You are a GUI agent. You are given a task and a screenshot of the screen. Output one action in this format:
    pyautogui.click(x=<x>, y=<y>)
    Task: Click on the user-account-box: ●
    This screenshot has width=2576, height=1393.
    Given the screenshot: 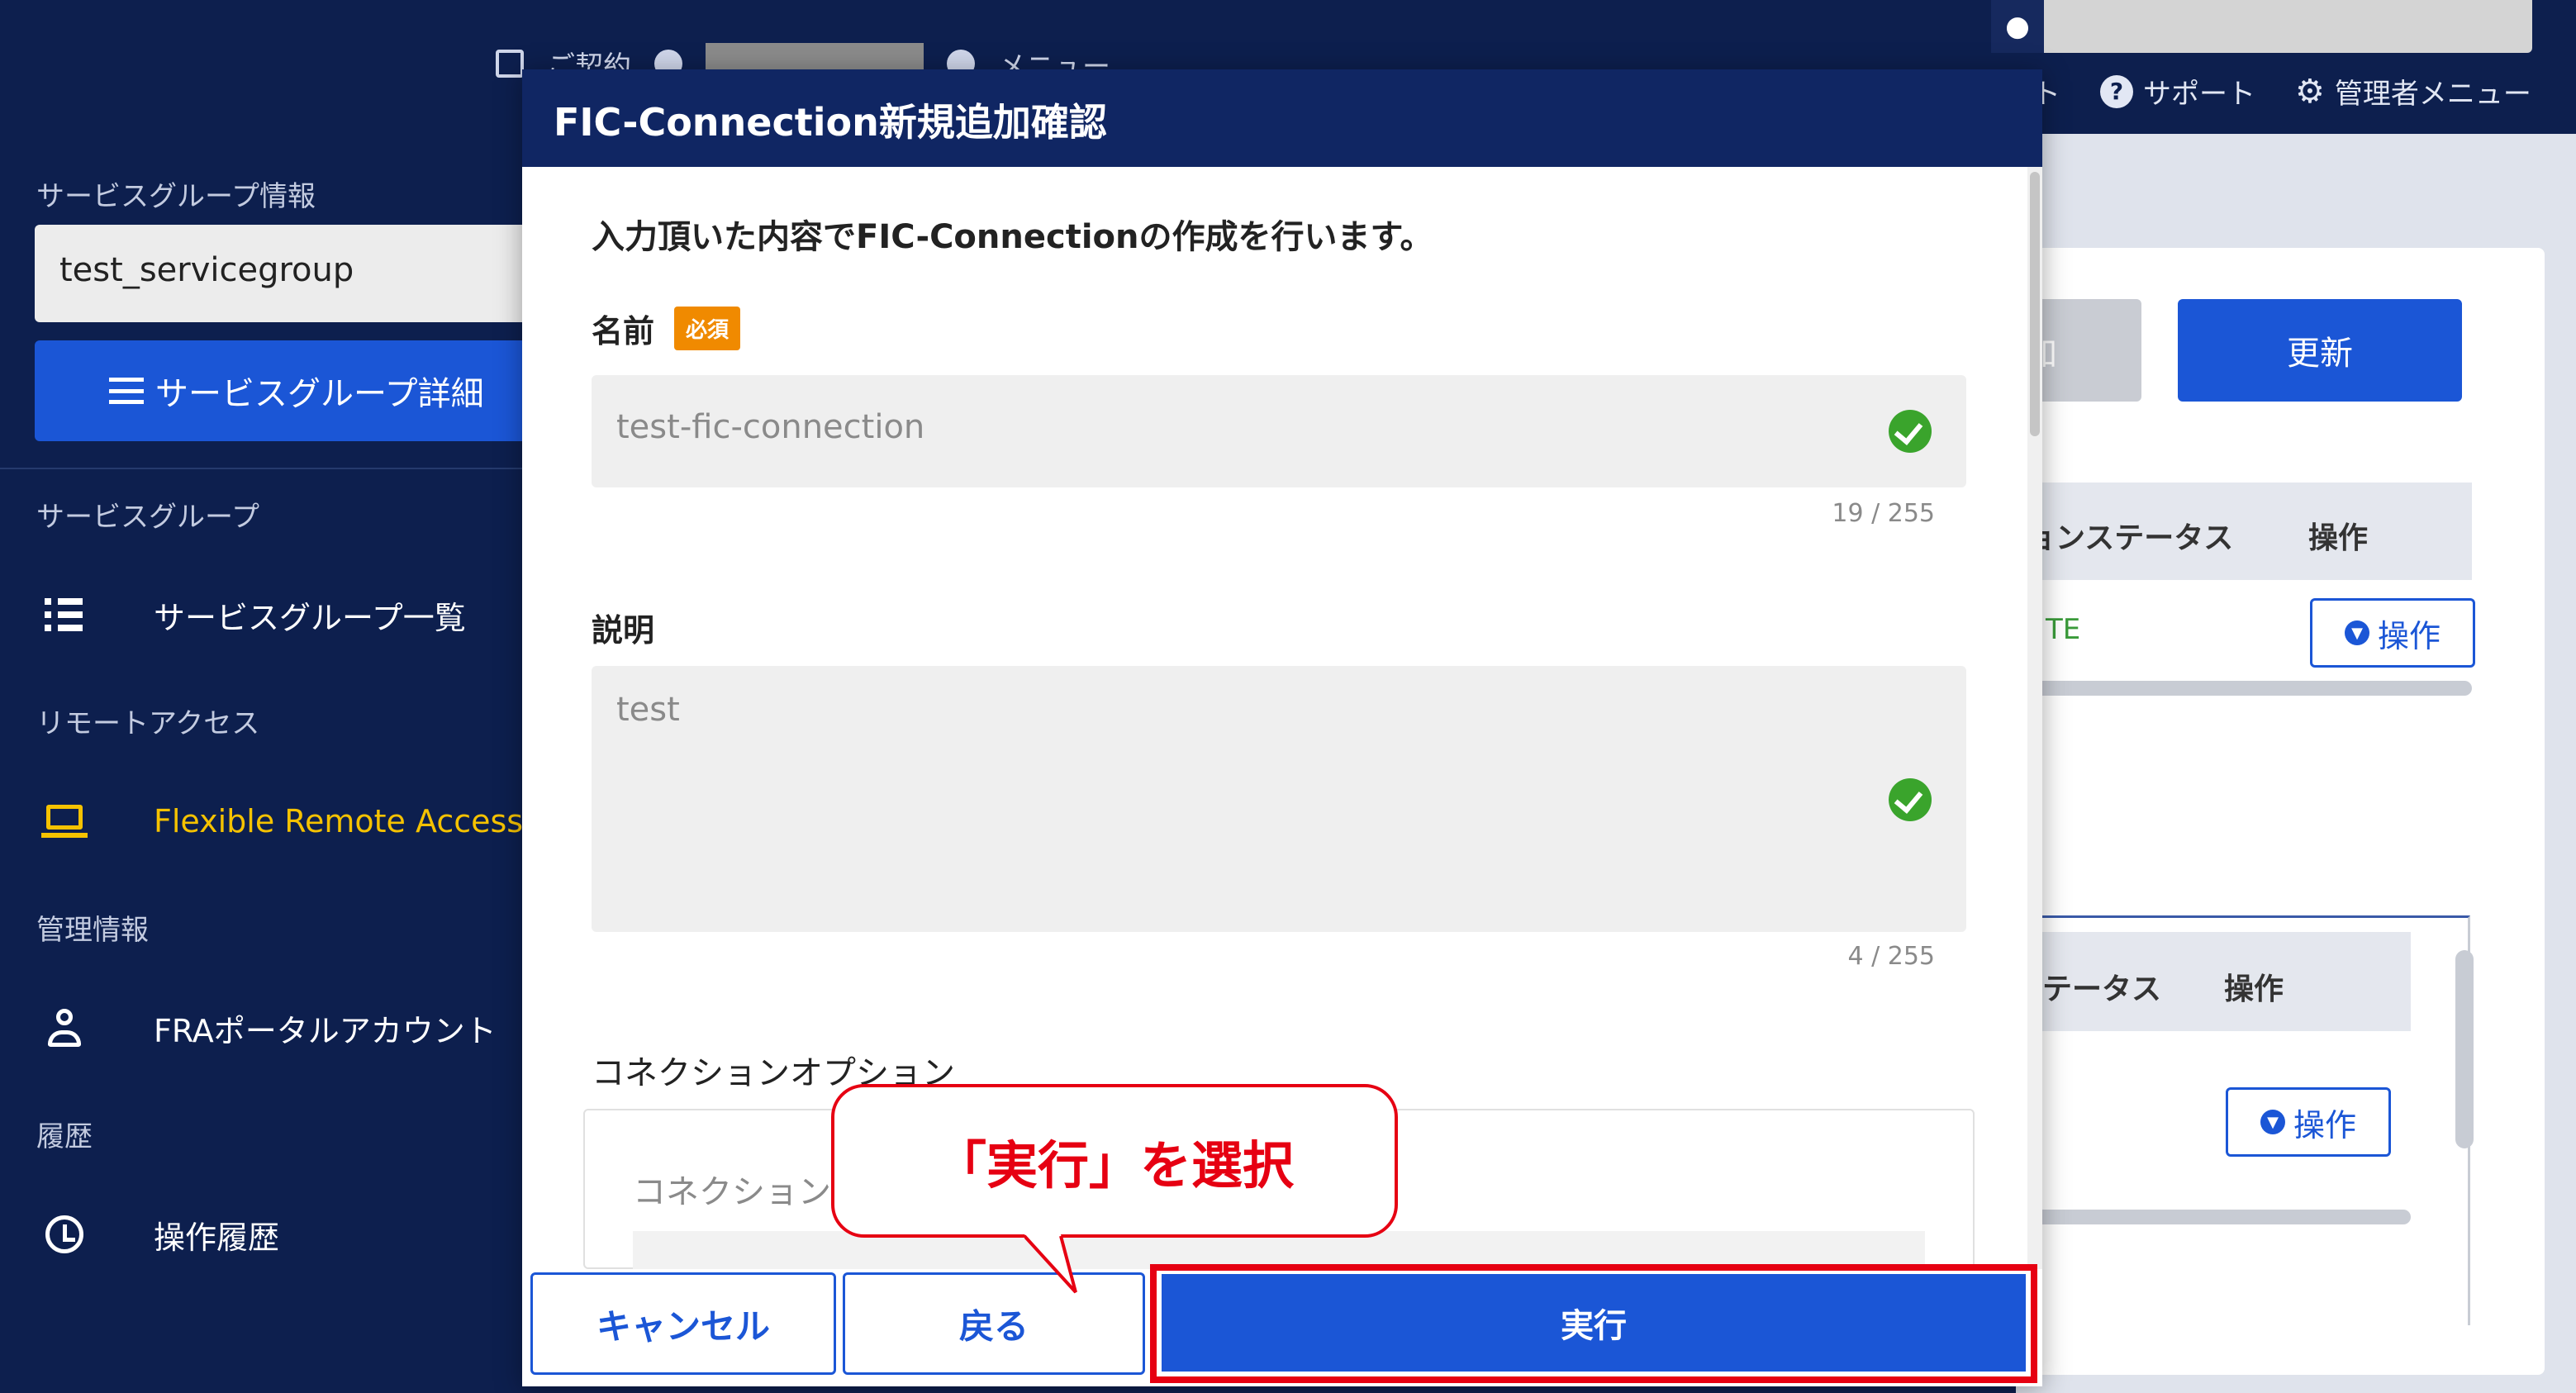 What is the action you would take?
    pyautogui.click(x=2261, y=26)
    